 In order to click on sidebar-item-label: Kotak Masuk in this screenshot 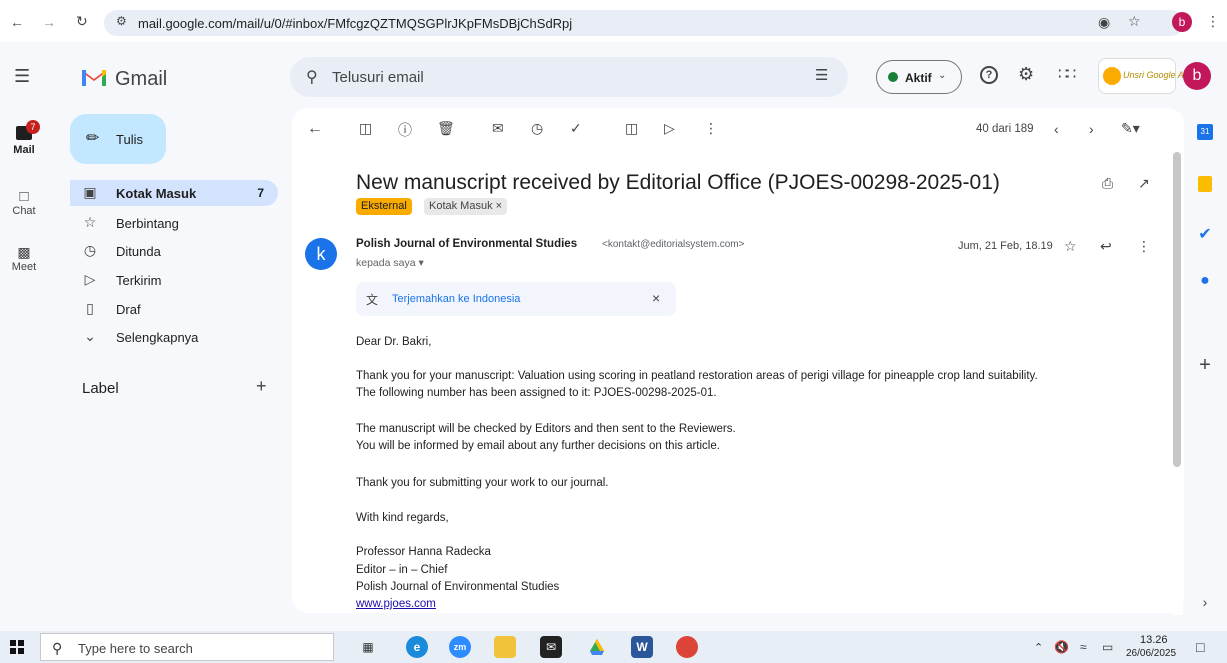, I will do `click(156, 193)`.